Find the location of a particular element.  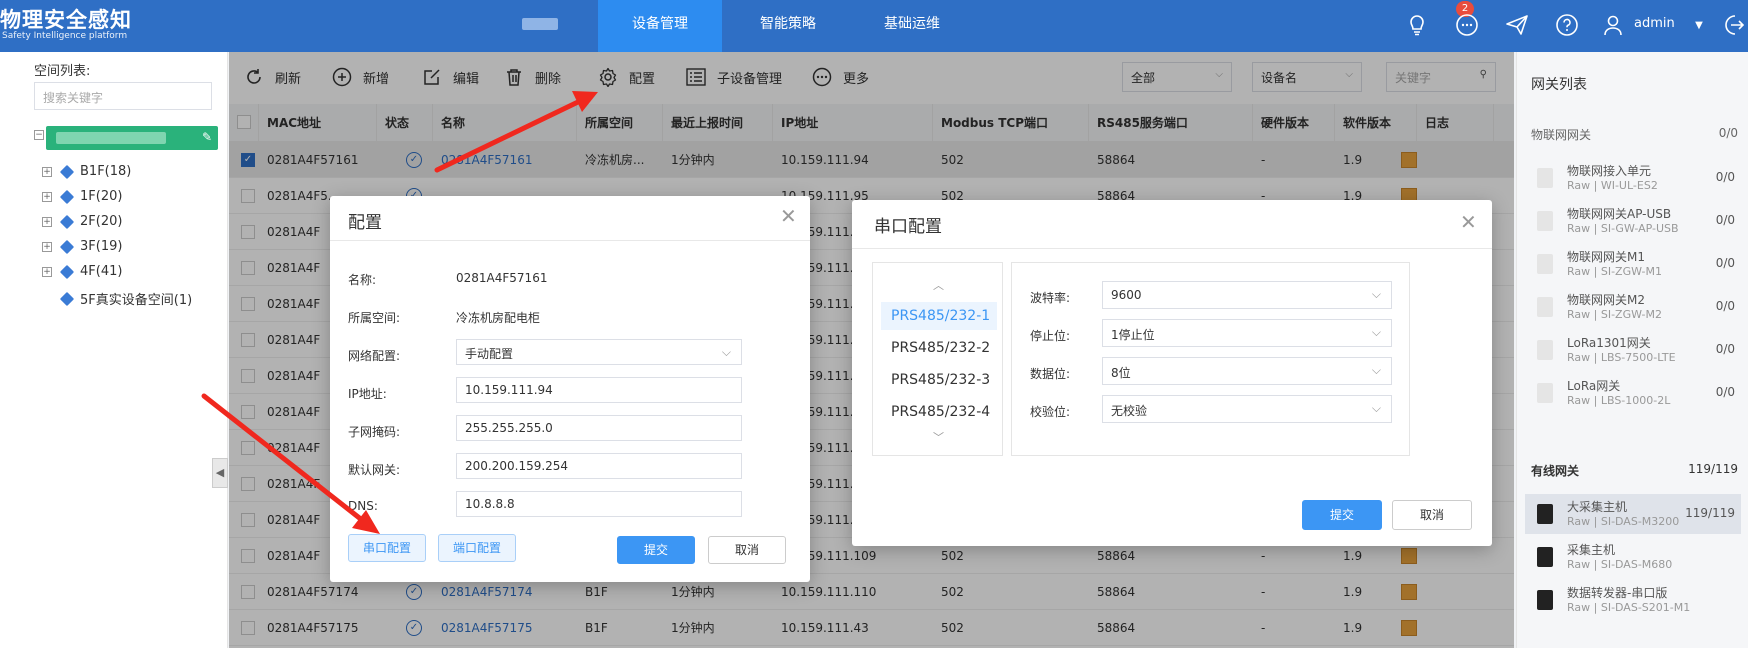

space-label: 所属空间: is located at coordinates (374, 318).